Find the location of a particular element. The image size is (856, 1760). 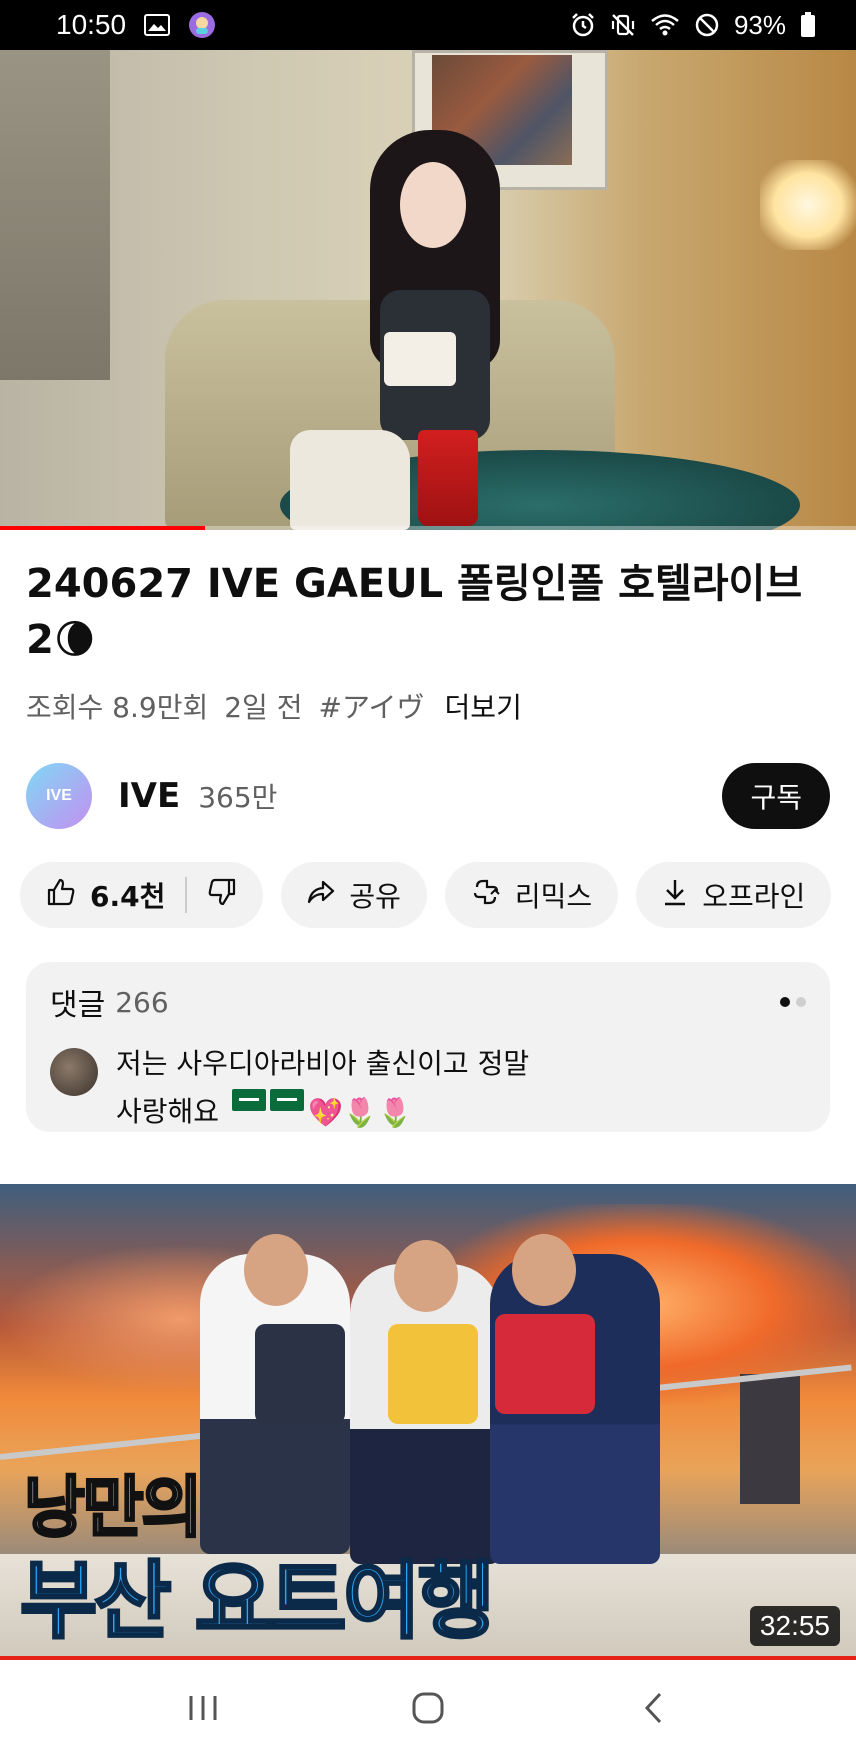

comment-line-2: 사랑해요 💖🌷🌷 is located at coordinates (322, 1112).